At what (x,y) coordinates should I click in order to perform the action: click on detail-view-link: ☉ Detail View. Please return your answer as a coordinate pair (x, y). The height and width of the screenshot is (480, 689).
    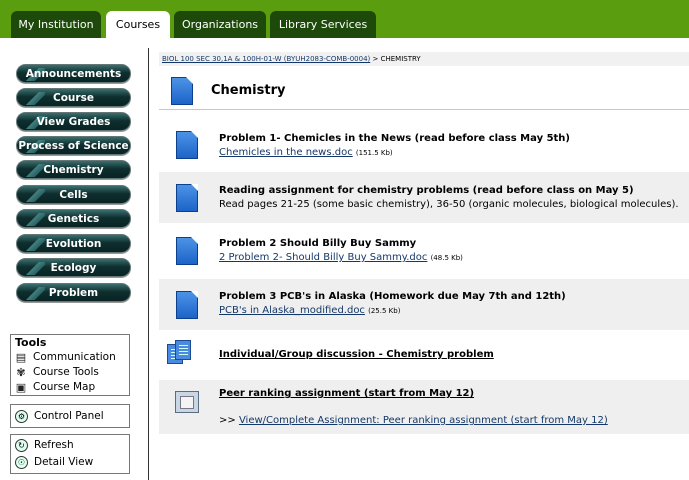
    Looking at the image, I should click on (70, 462).